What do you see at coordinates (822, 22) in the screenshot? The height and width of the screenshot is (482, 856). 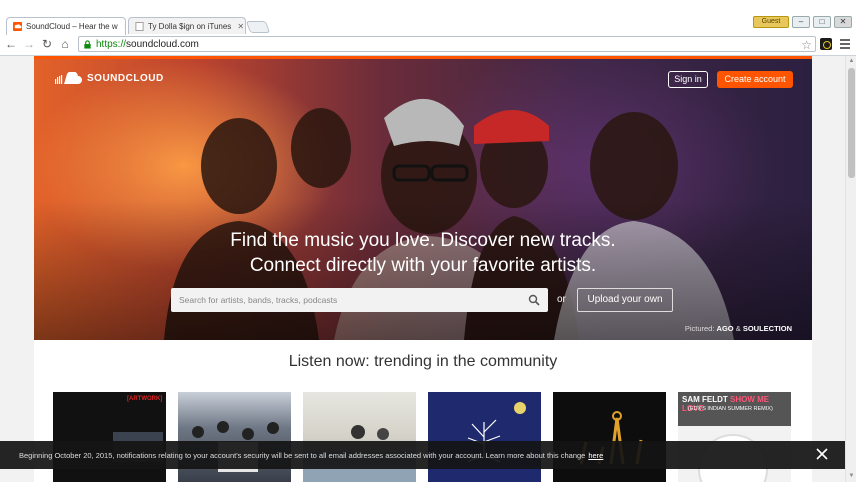 I see `maximize-button: □` at bounding box center [822, 22].